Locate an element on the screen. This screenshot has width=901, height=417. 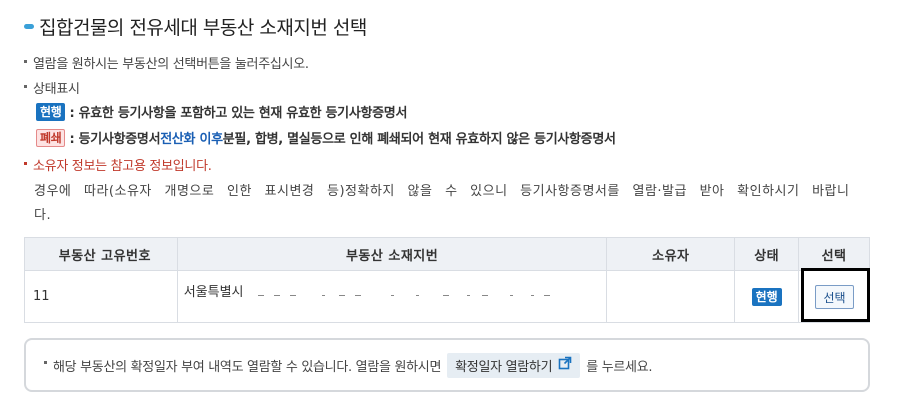
closed-badge: 폐쇄 is located at coordinates (51, 137).